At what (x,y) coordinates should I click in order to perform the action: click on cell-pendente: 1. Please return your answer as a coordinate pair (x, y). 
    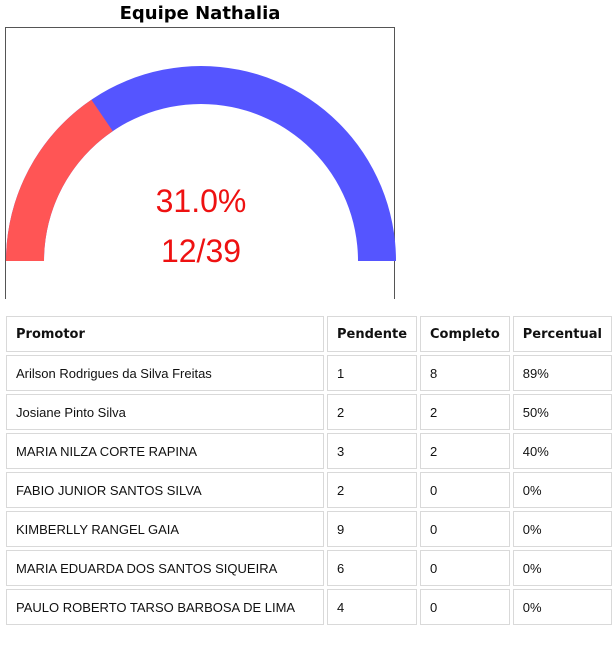
    Looking at the image, I should click on (372, 373).